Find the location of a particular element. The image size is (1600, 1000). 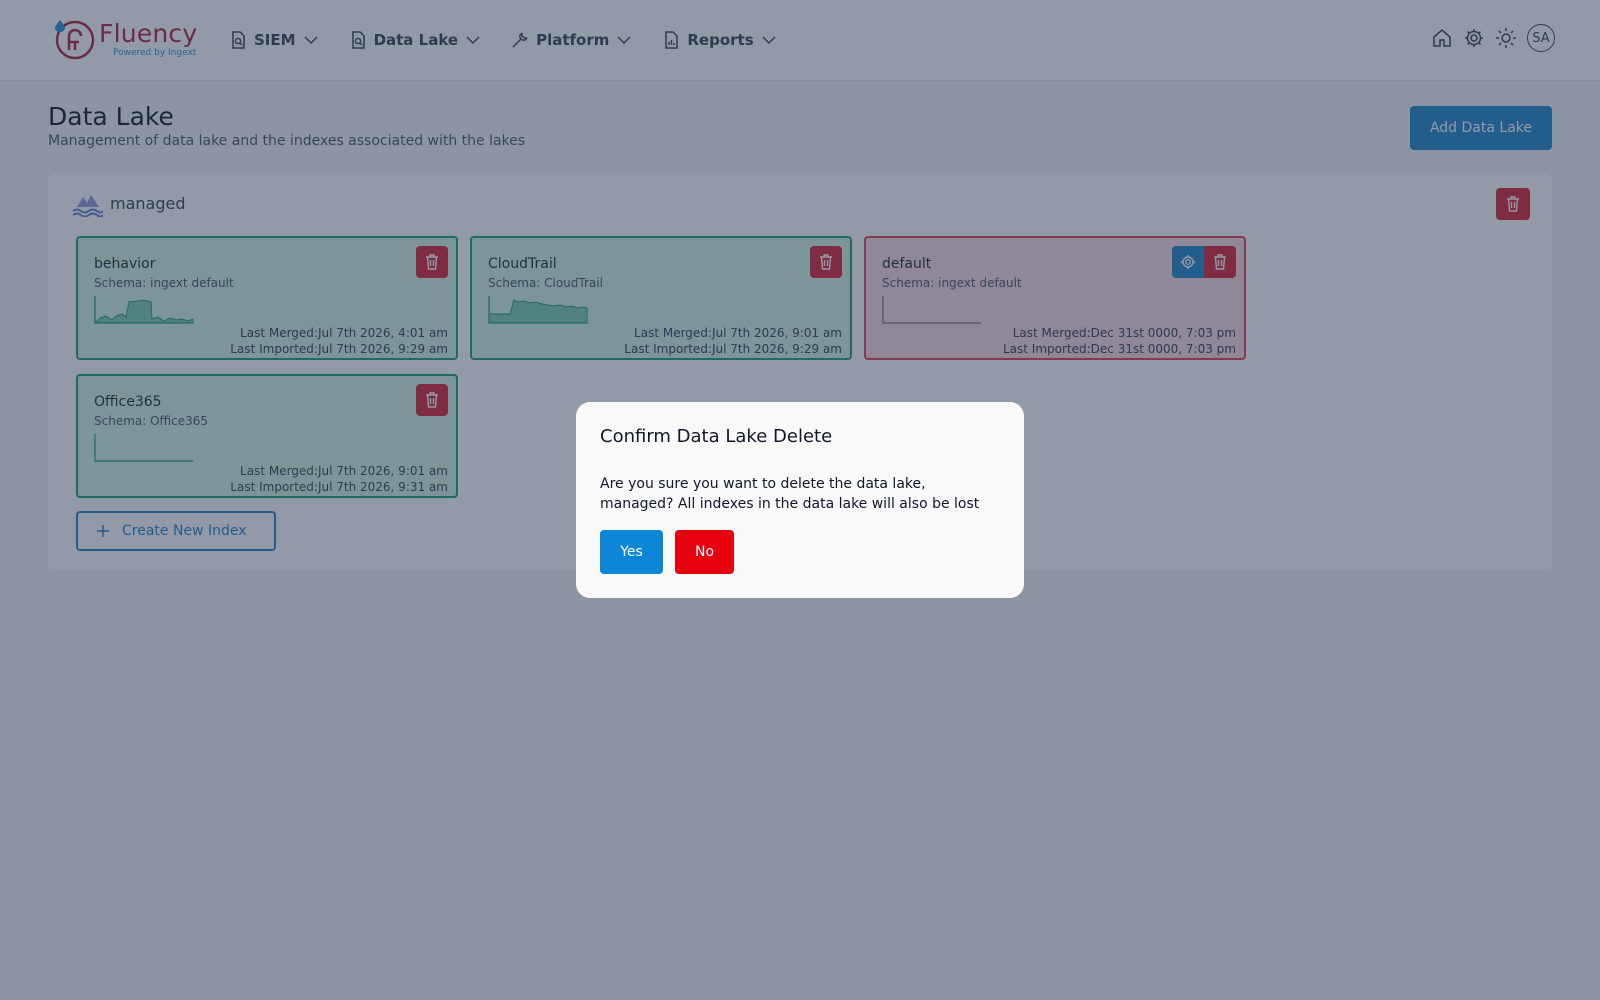

dialog-title: Confirm Data Lake Delete is located at coordinates (716, 436).